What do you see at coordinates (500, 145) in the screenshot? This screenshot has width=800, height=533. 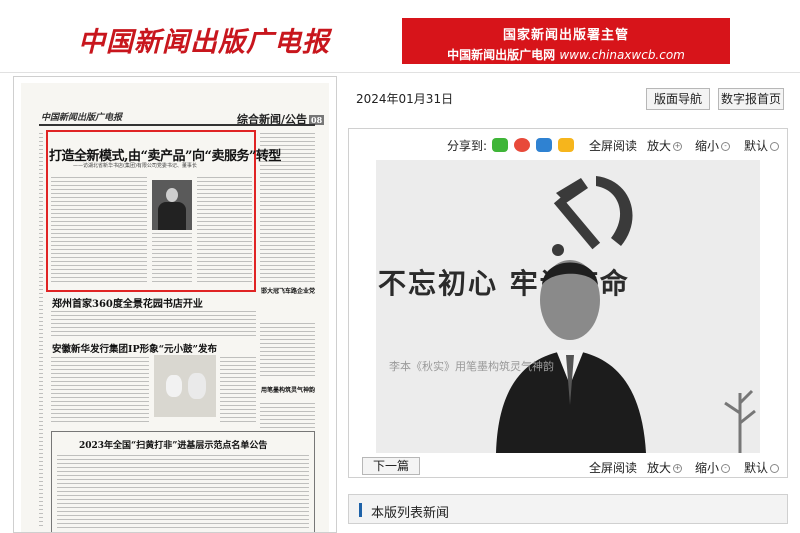 I see `wechat-icon` at bounding box center [500, 145].